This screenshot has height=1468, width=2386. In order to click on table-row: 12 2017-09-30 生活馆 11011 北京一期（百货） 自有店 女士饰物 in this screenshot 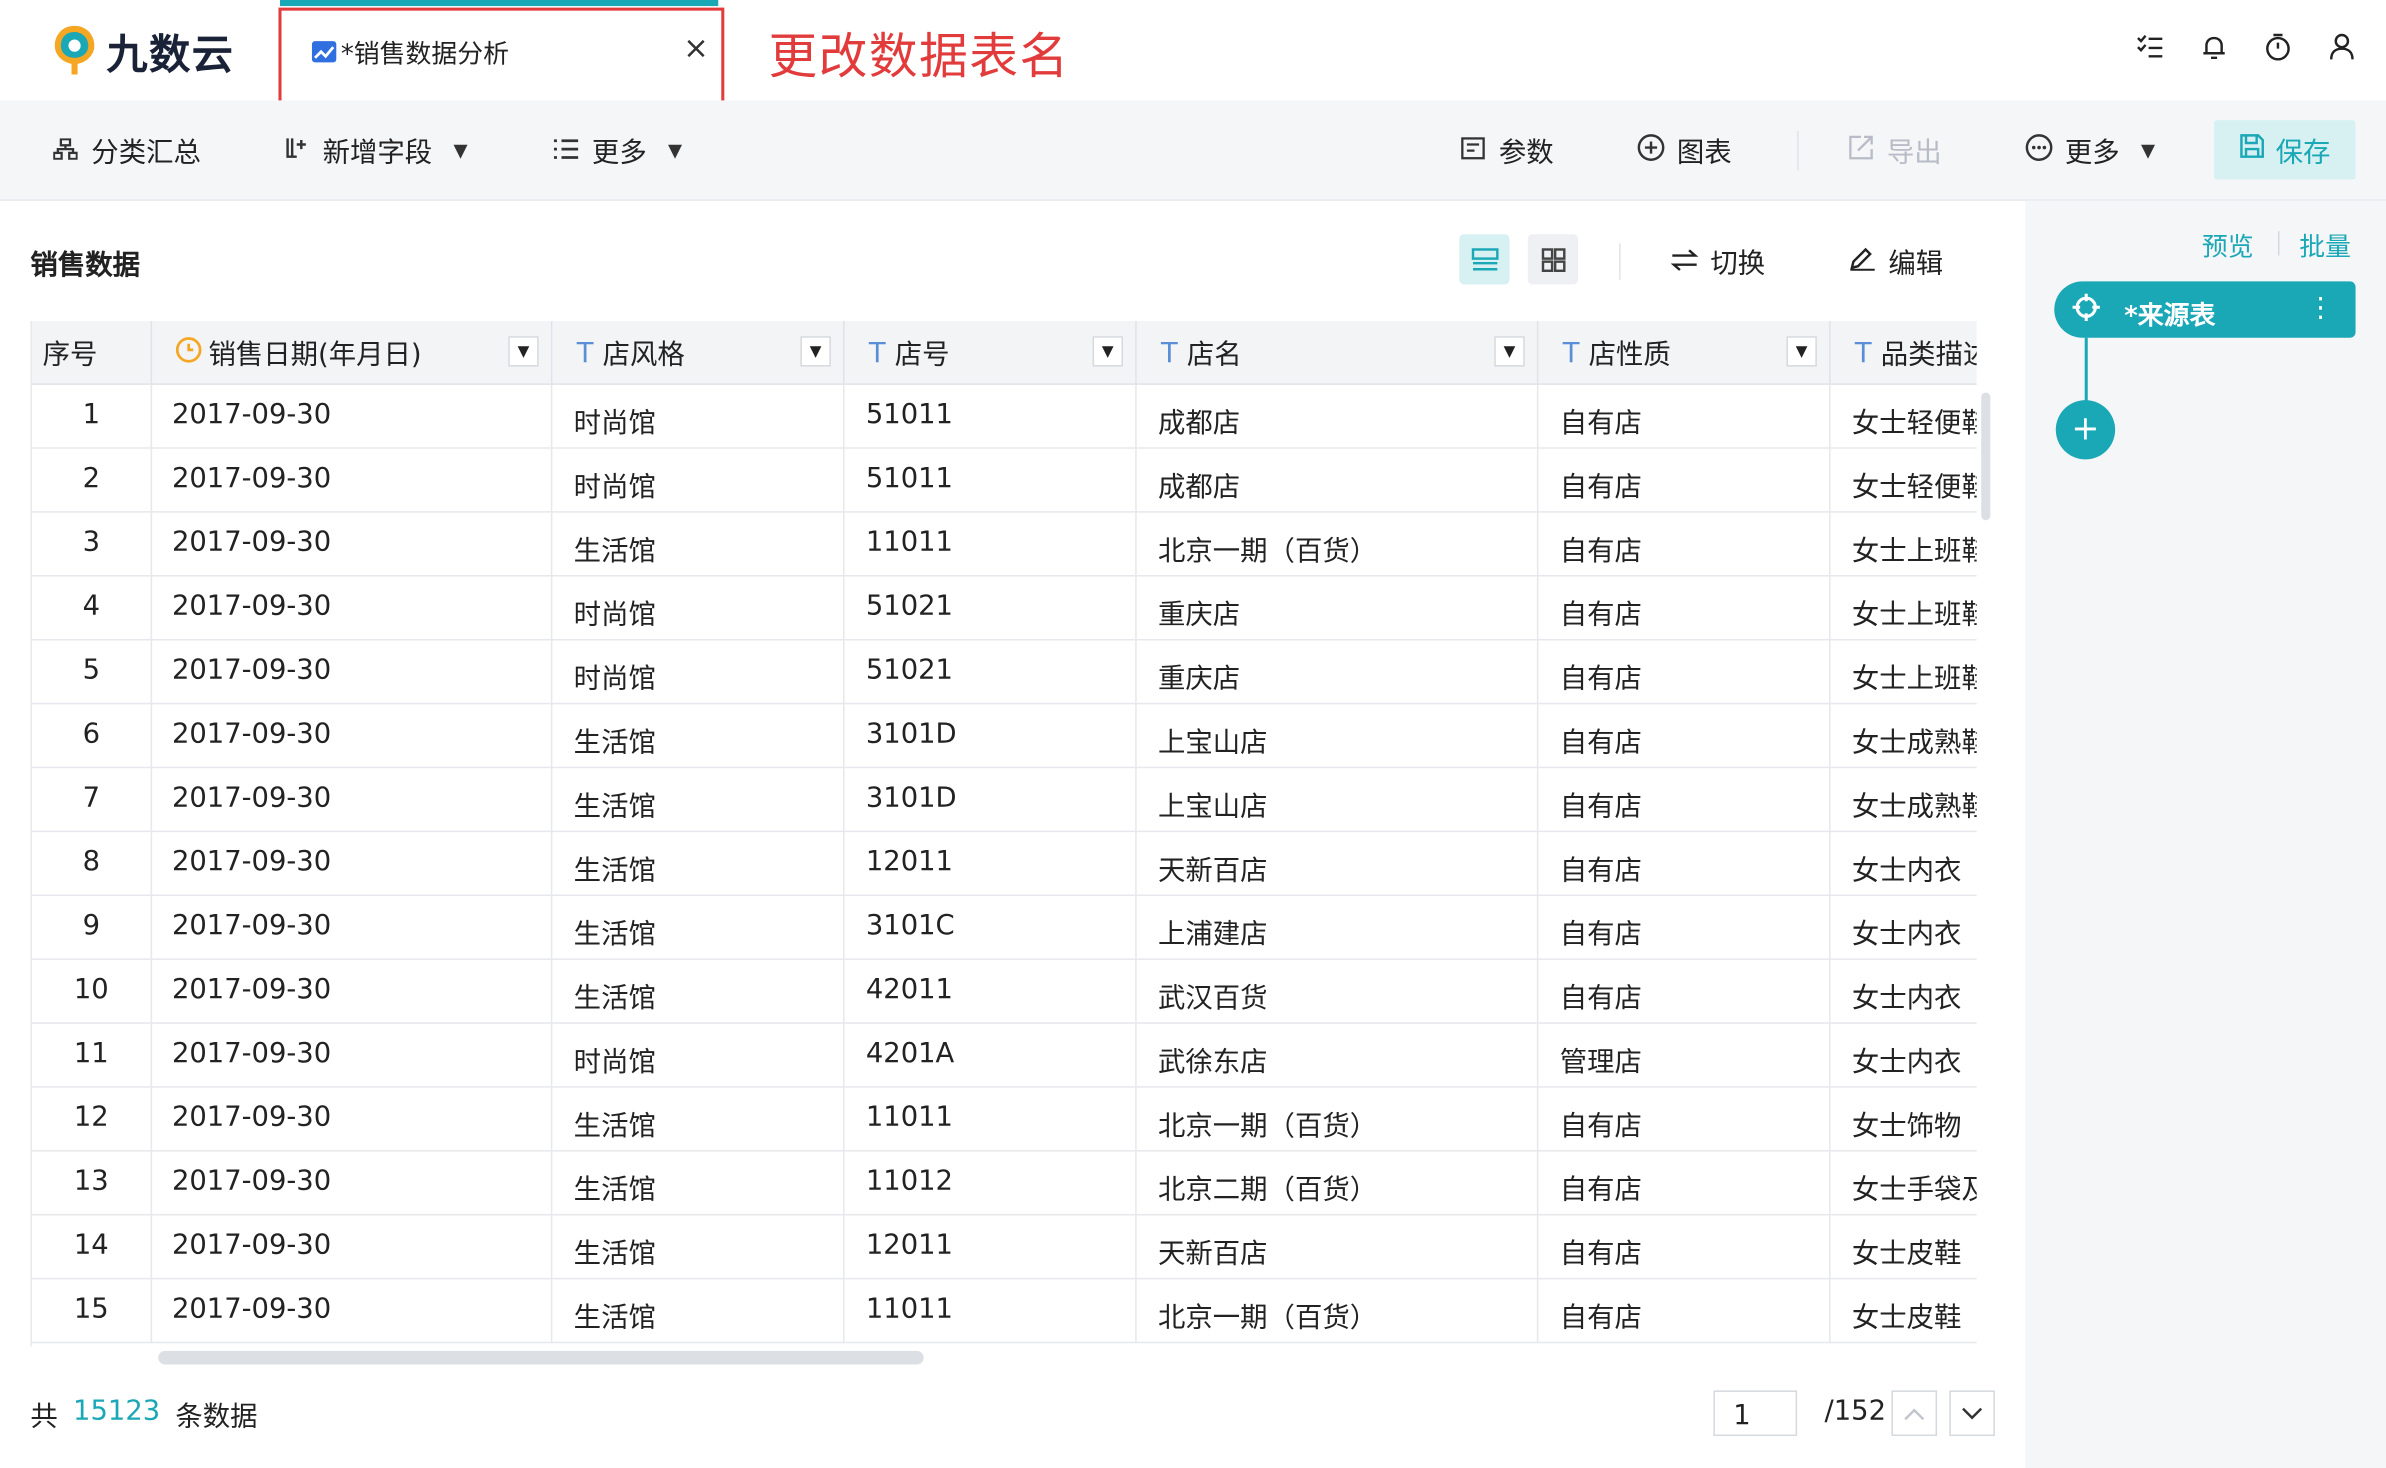, I will do `click(1004, 1119)`.